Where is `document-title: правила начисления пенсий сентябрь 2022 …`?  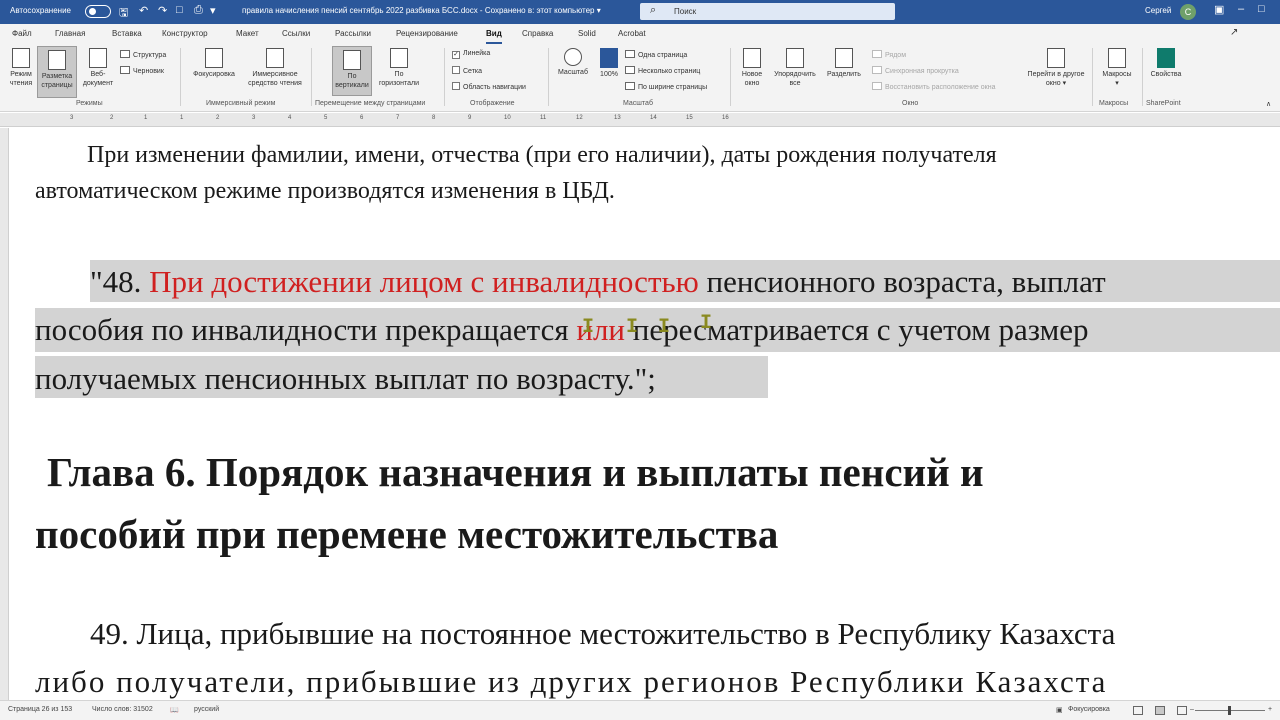 document-title: правила начисления пенсий сентябрь 2022 … is located at coordinates (421, 10).